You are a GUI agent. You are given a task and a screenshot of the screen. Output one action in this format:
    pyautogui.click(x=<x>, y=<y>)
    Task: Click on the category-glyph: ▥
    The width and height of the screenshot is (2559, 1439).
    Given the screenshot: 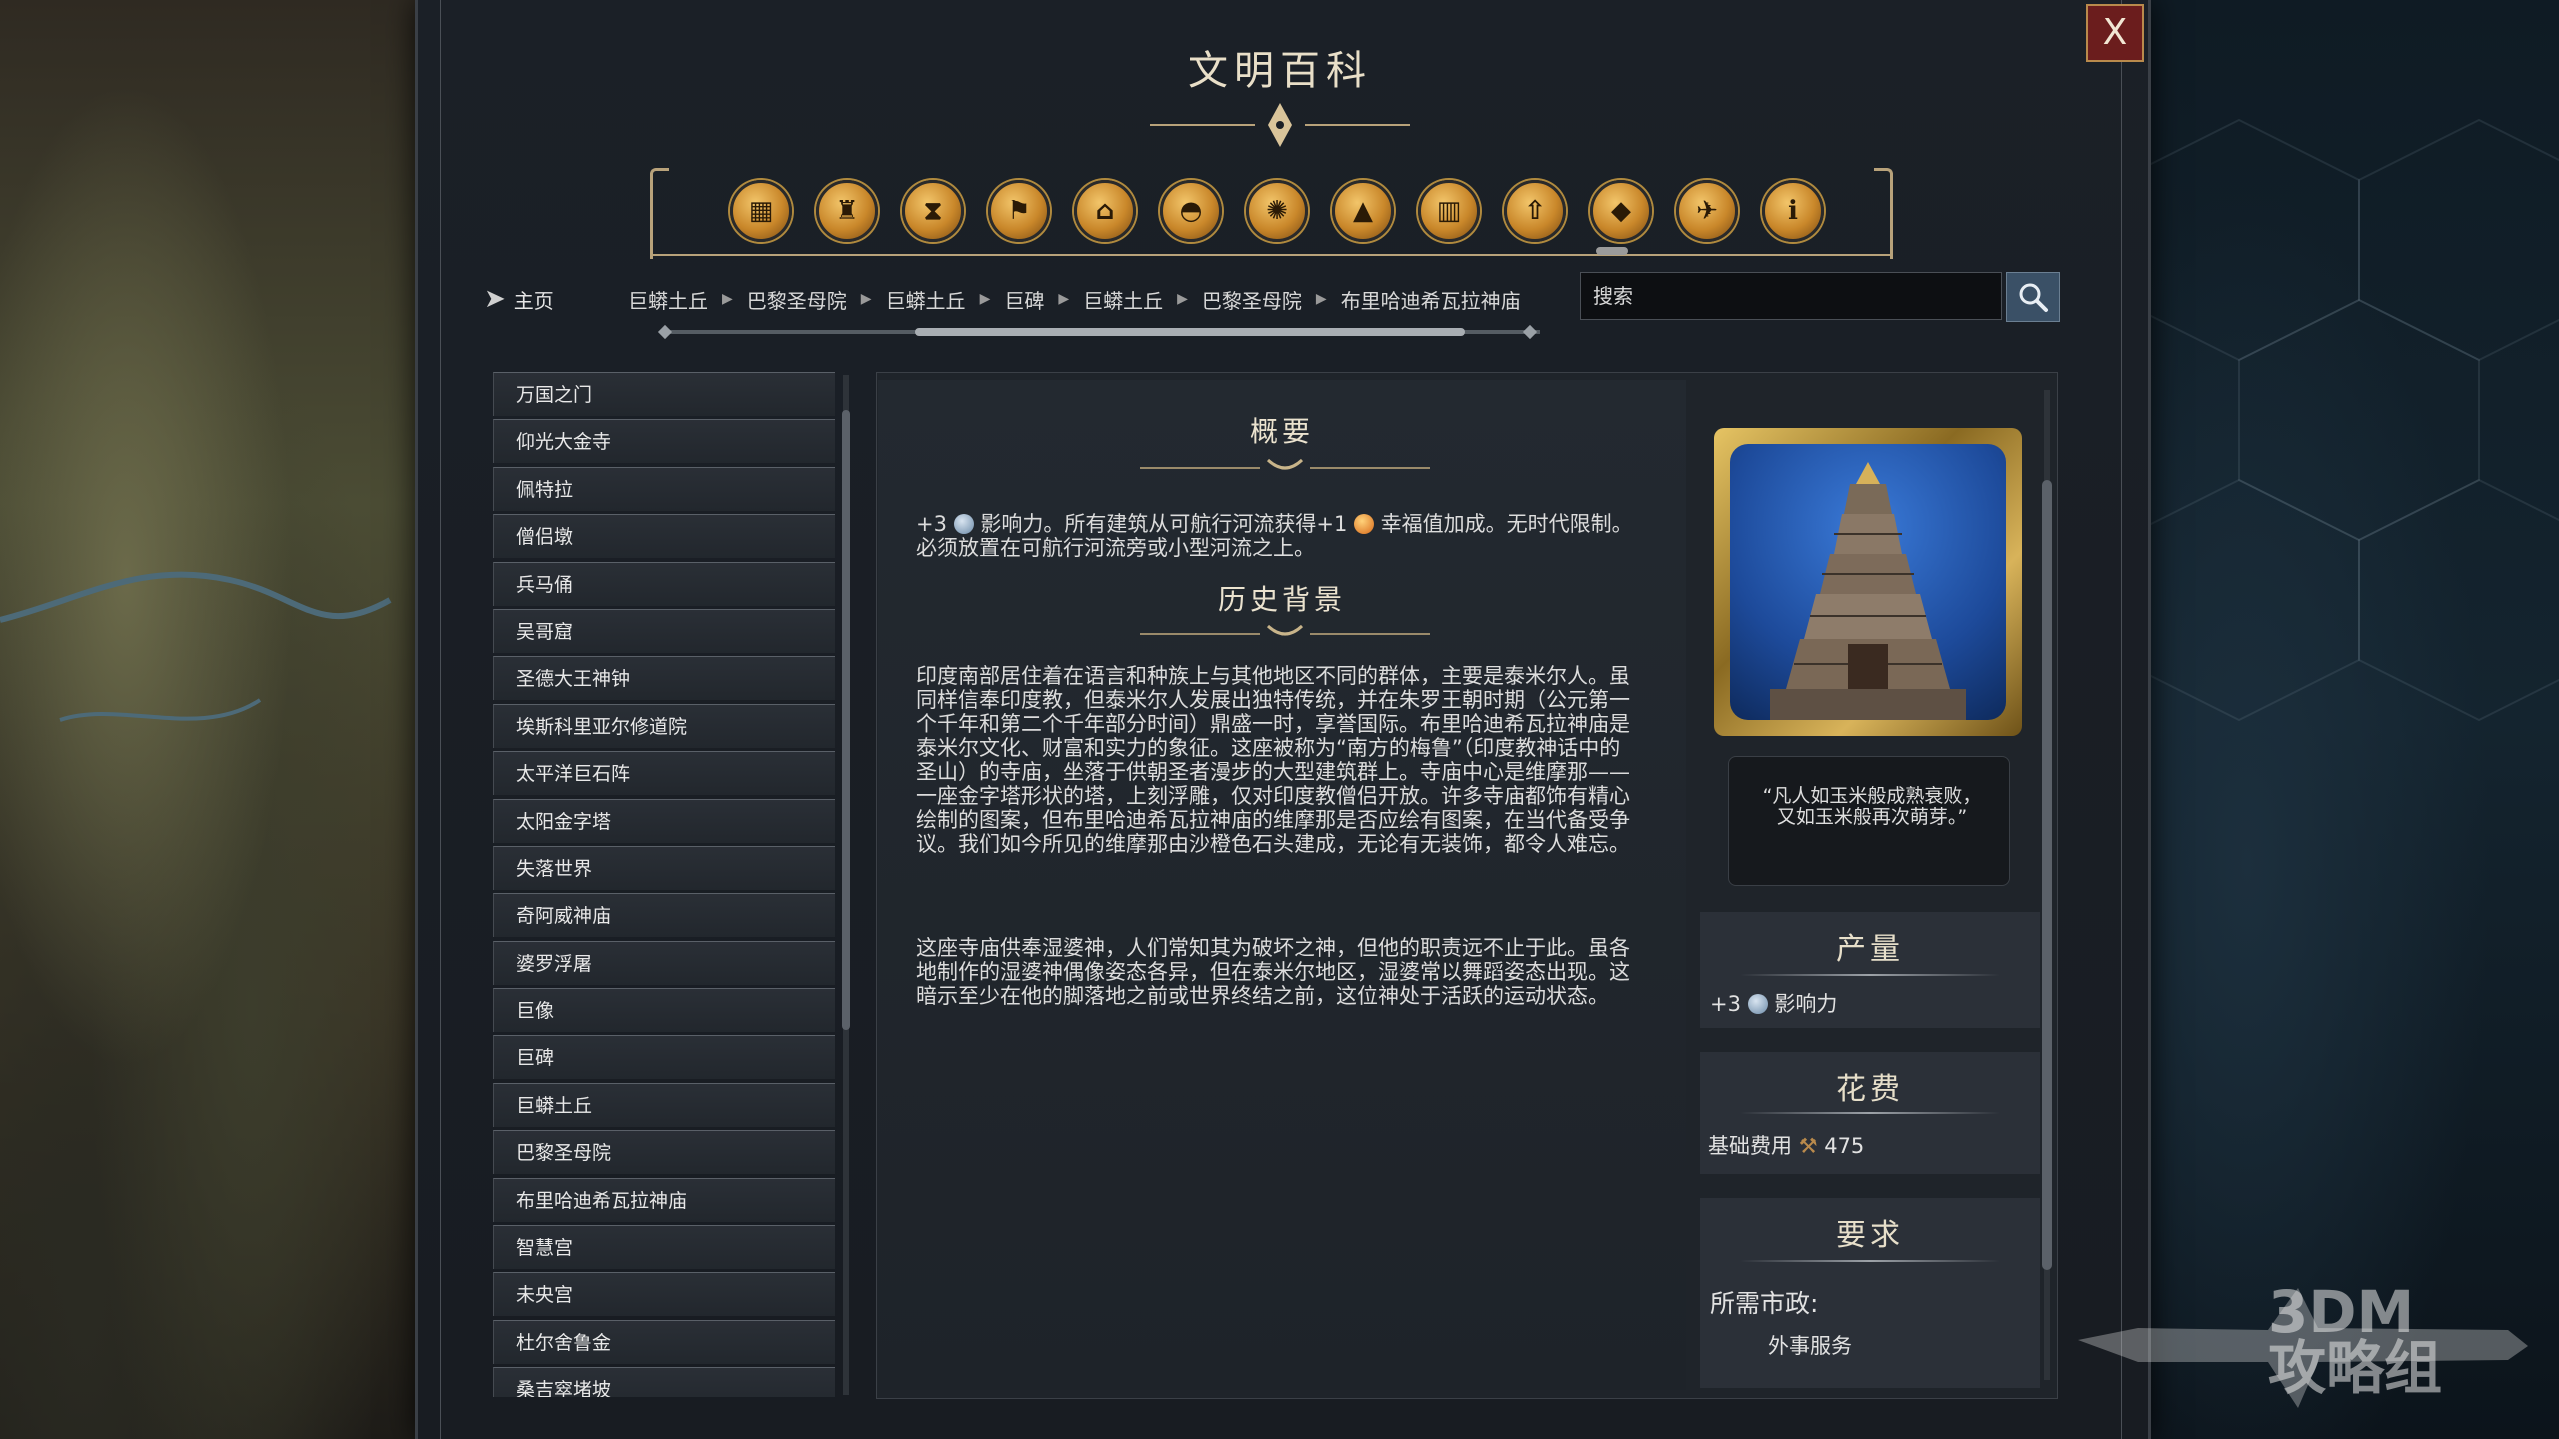 What is the action you would take?
    pyautogui.click(x=1449, y=211)
    